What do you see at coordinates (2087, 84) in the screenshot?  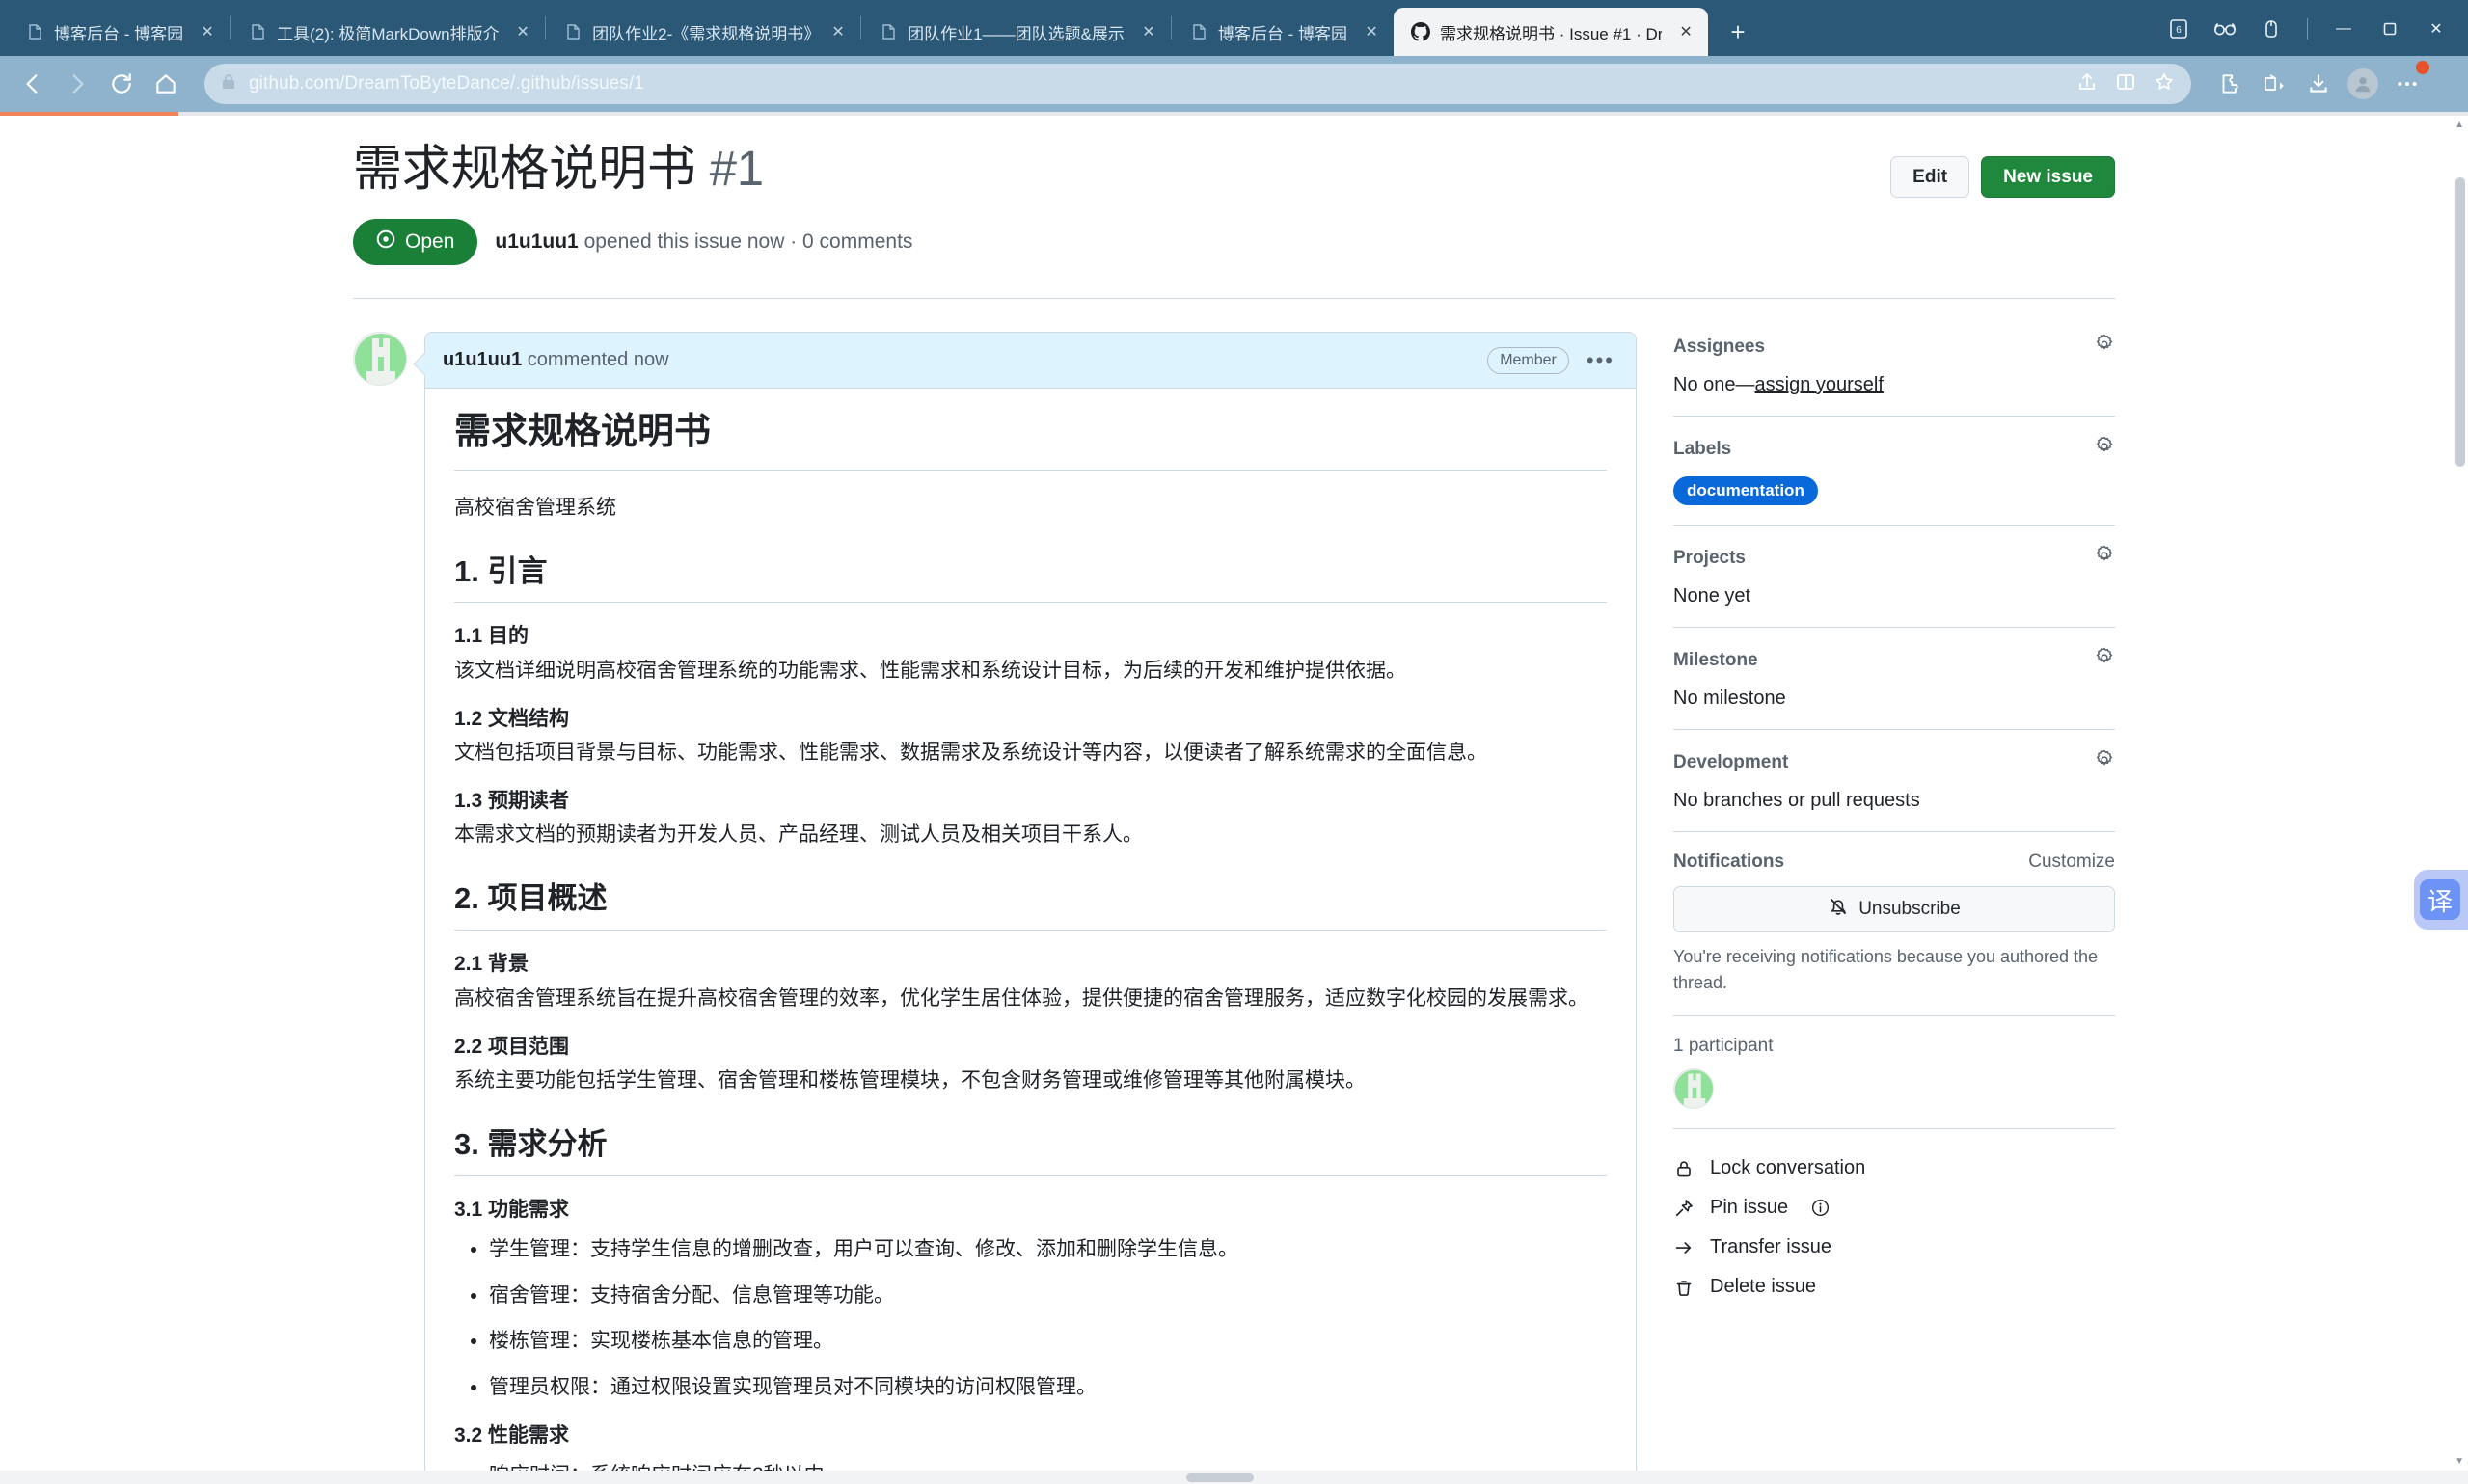 I see `share-icon` at bounding box center [2087, 84].